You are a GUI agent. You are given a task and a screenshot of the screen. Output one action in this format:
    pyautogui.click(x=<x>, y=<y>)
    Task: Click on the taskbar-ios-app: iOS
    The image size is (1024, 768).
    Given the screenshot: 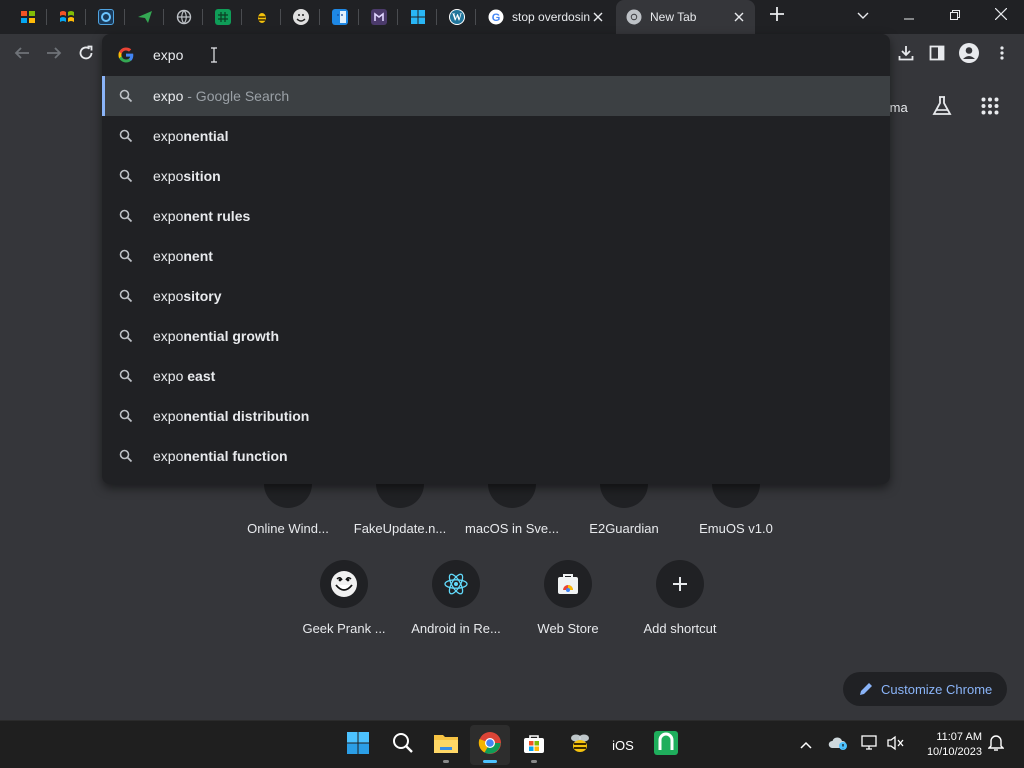 What is the action you would take?
    pyautogui.click(x=623, y=745)
    